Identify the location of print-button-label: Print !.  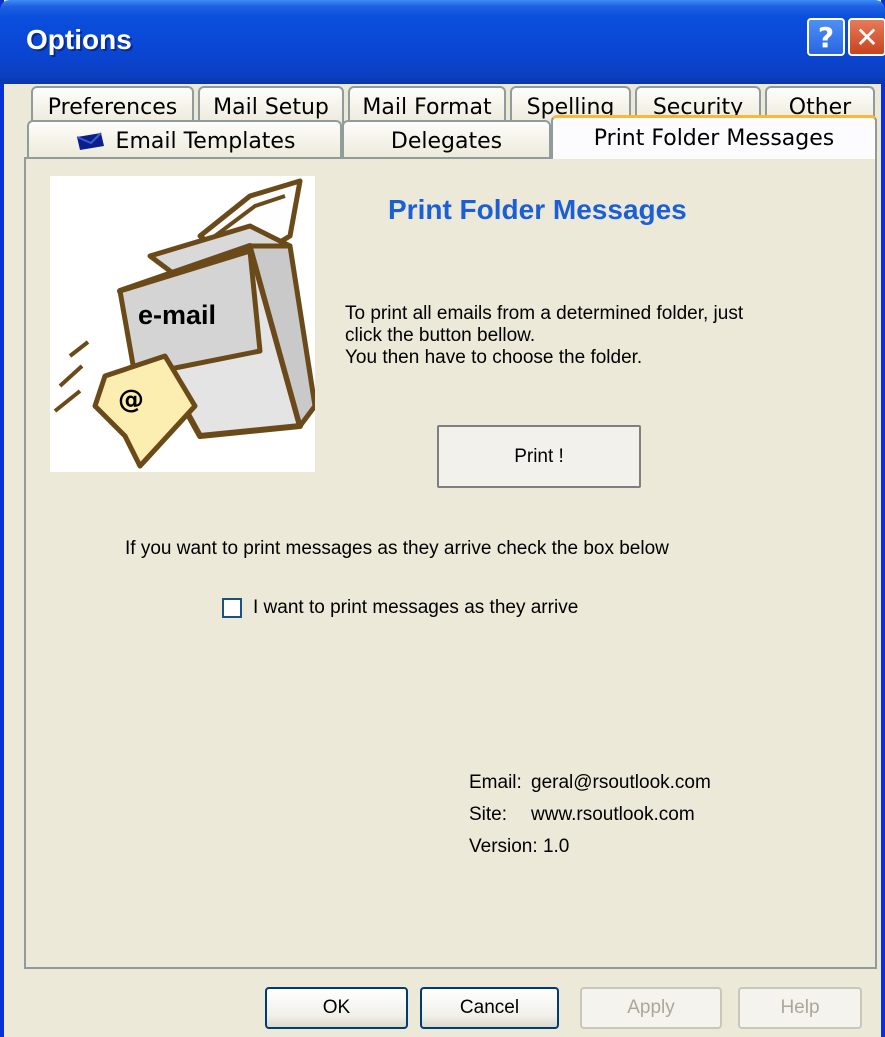
(539, 456).